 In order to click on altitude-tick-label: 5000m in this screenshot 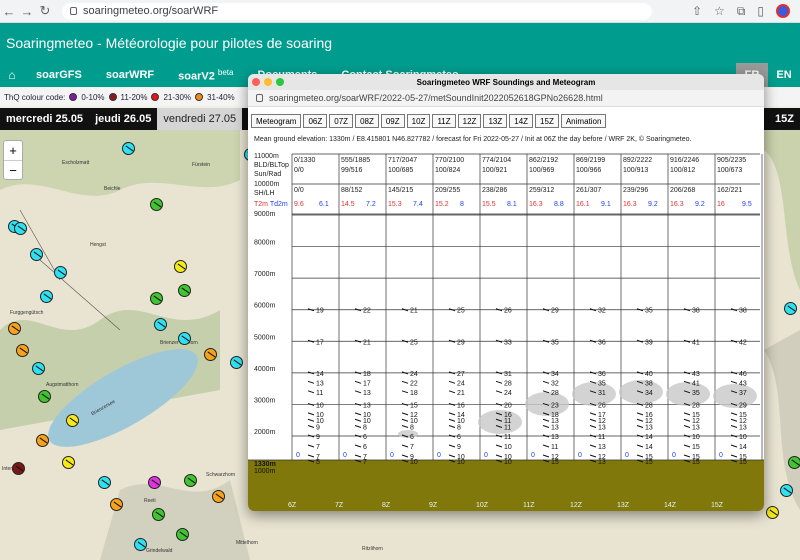, I will do `click(265, 337)`.